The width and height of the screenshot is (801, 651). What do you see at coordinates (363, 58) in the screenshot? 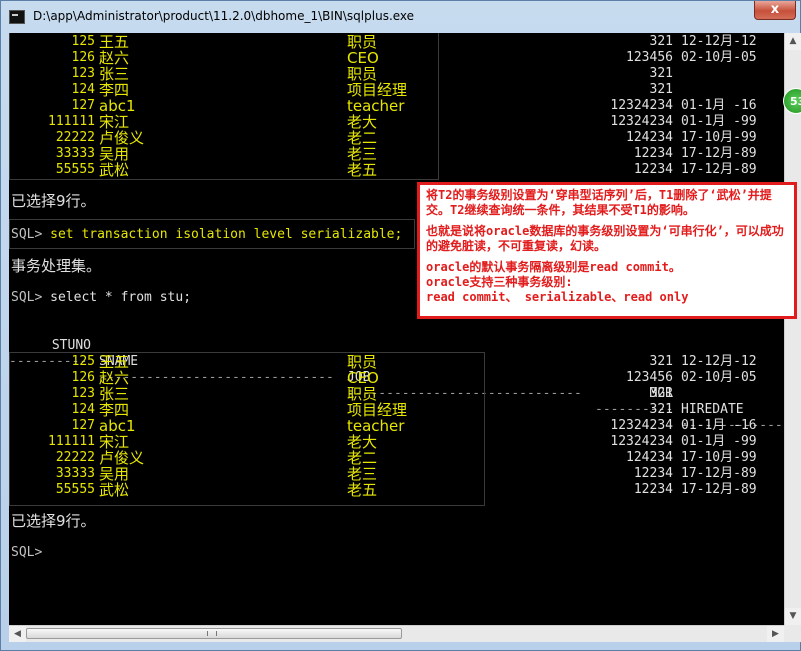
I see `cell-job: CEO` at bounding box center [363, 58].